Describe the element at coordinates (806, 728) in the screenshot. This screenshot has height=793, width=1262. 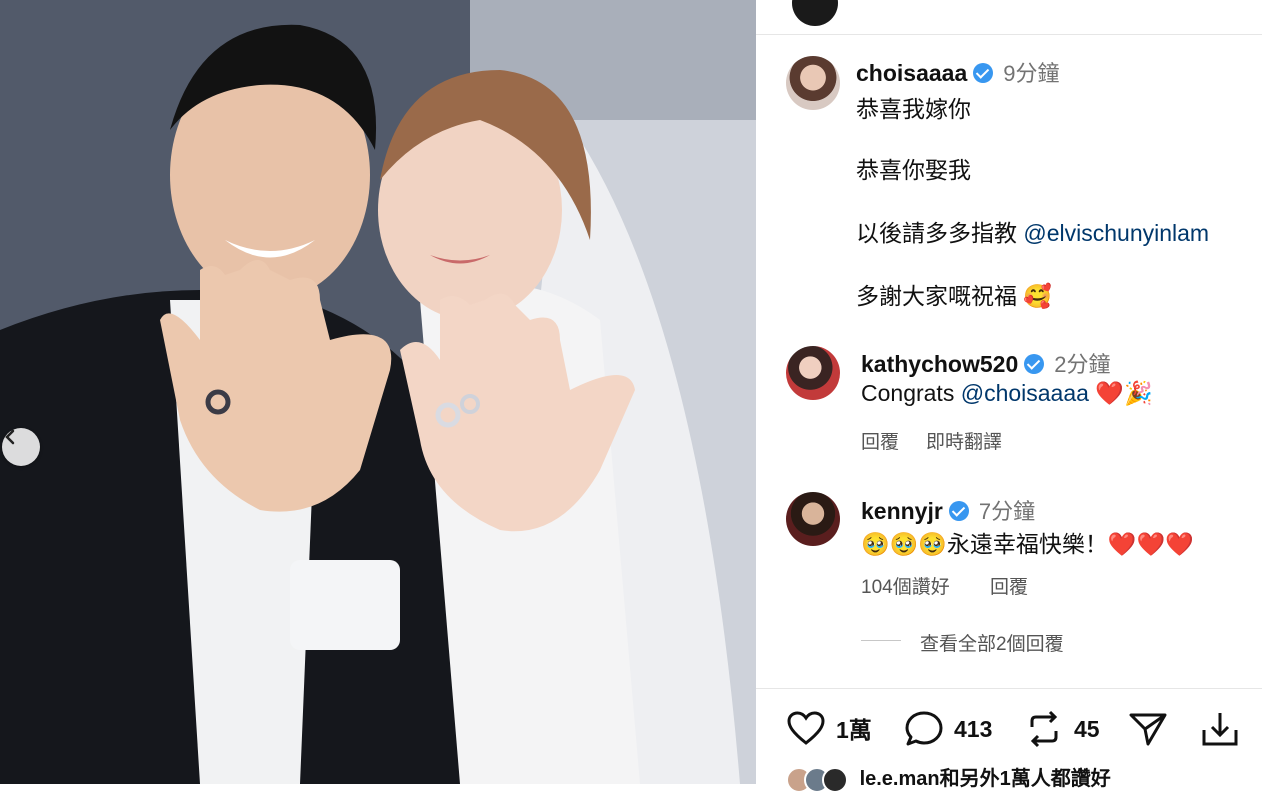
I see `heart-icon` at that location.